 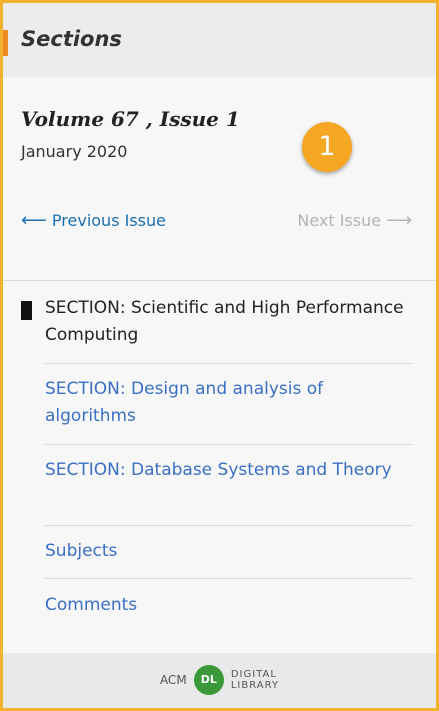 What do you see at coordinates (173, 680) in the screenshot?
I see `acm-wordmark: ACM` at bounding box center [173, 680].